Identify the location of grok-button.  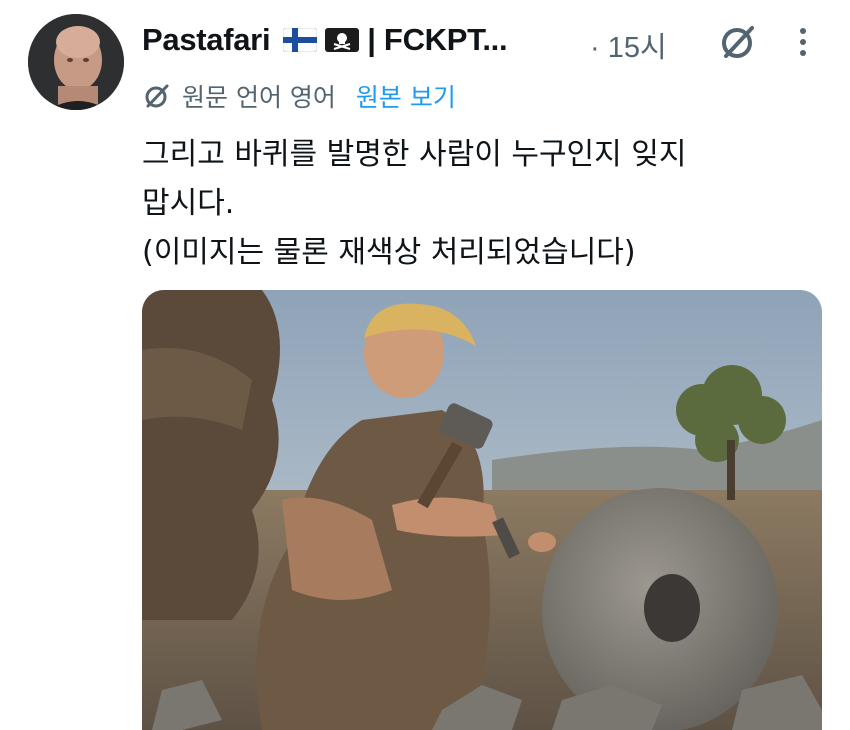
(738, 42).